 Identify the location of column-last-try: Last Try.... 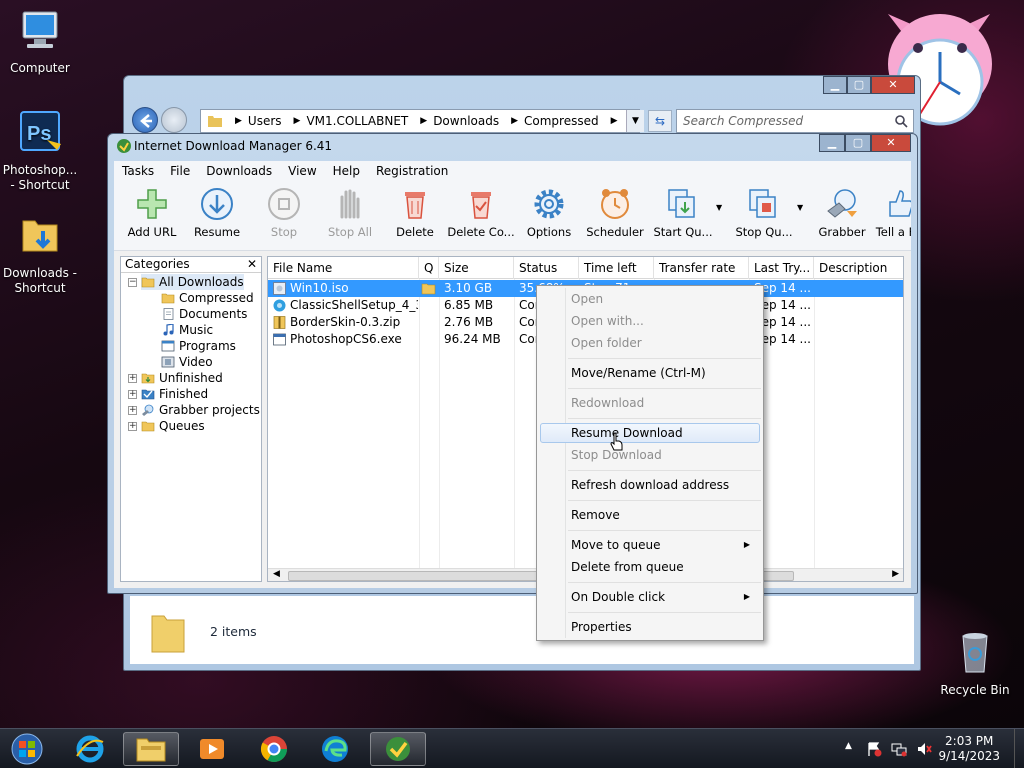
(781, 268).